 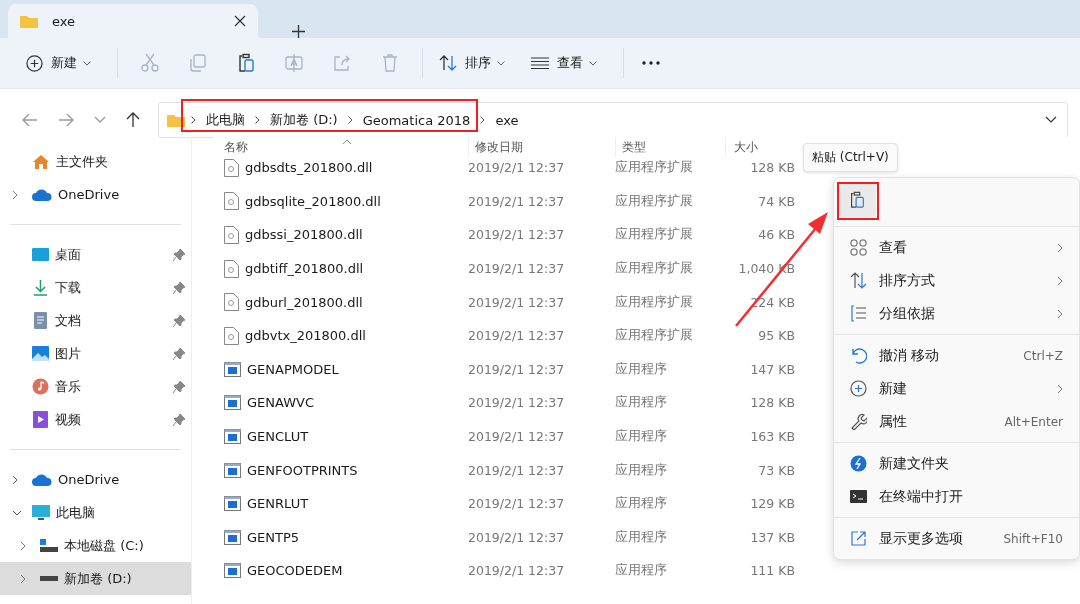 I want to click on wrench-icon, so click(x=858, y=421).